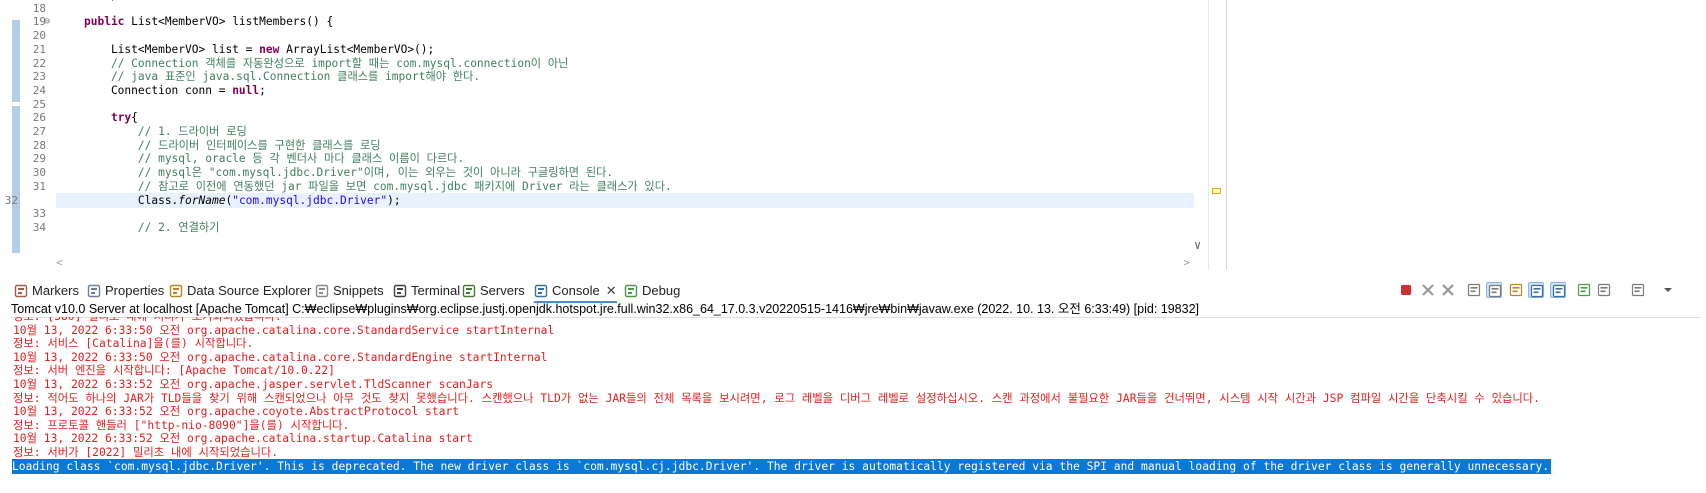 The height and width of the screenshot is (493, 1706). What do you see at coordinates (176, 291) in the screenshot?
I see `data-source-icon` at bounding box center [176, 291].